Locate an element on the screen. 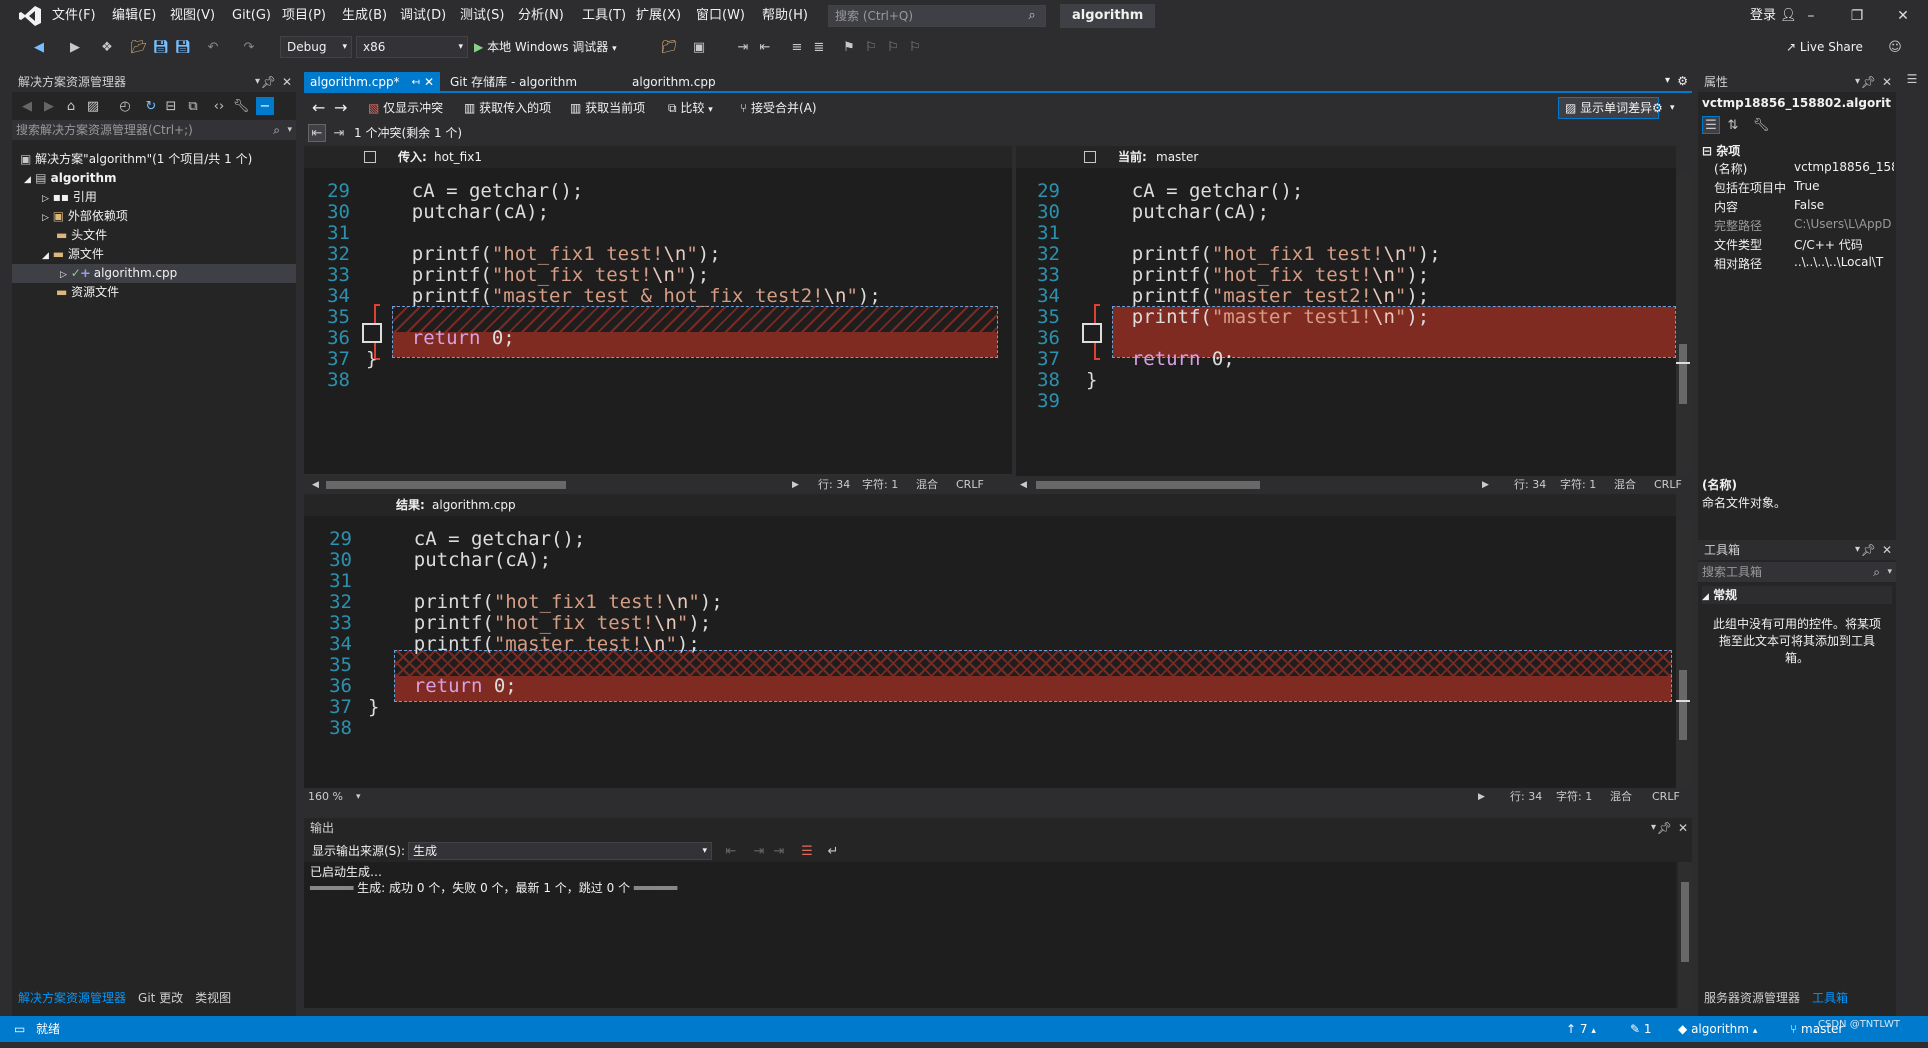 This screenshot has width=1928, height=1048. top-v-scrollbar is located at coordinates (1683, 325).